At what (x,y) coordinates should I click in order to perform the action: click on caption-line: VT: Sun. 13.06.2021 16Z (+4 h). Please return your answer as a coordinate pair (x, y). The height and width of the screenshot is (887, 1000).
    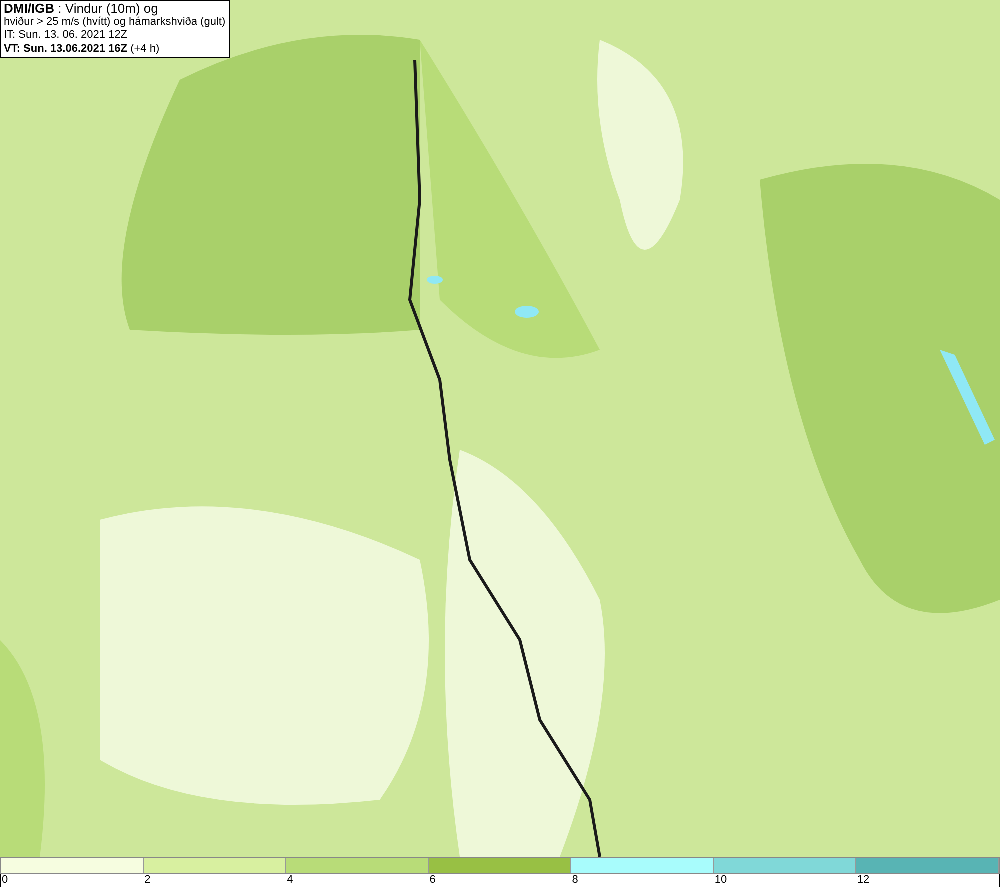
    Looking at the image, I should click on (82, 49).